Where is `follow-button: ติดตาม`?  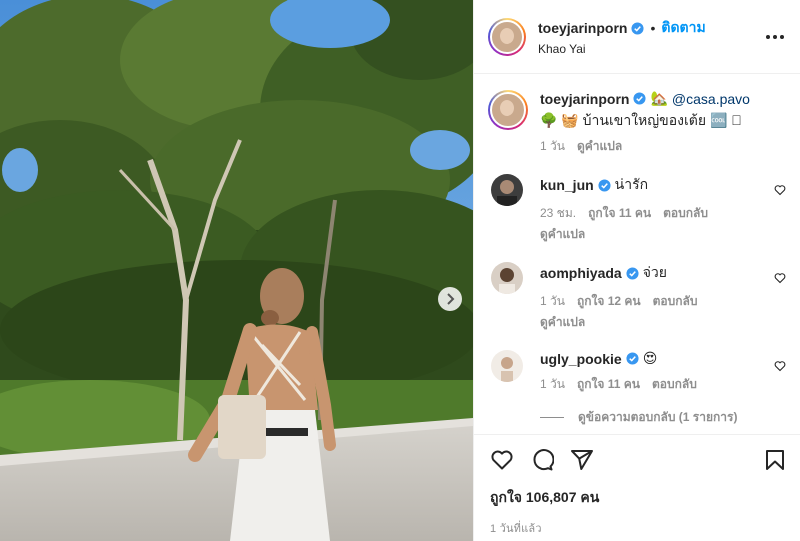
follow-button: ติดตาม is located at coordinates (683, 28).